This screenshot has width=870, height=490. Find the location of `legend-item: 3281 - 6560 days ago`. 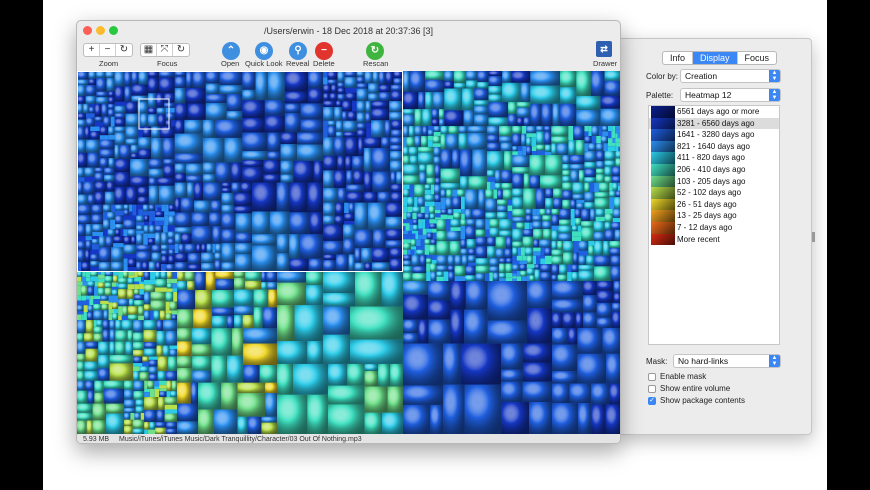

legend-item: 3281 - 6560 days ago is located at coordinates (714, 123).